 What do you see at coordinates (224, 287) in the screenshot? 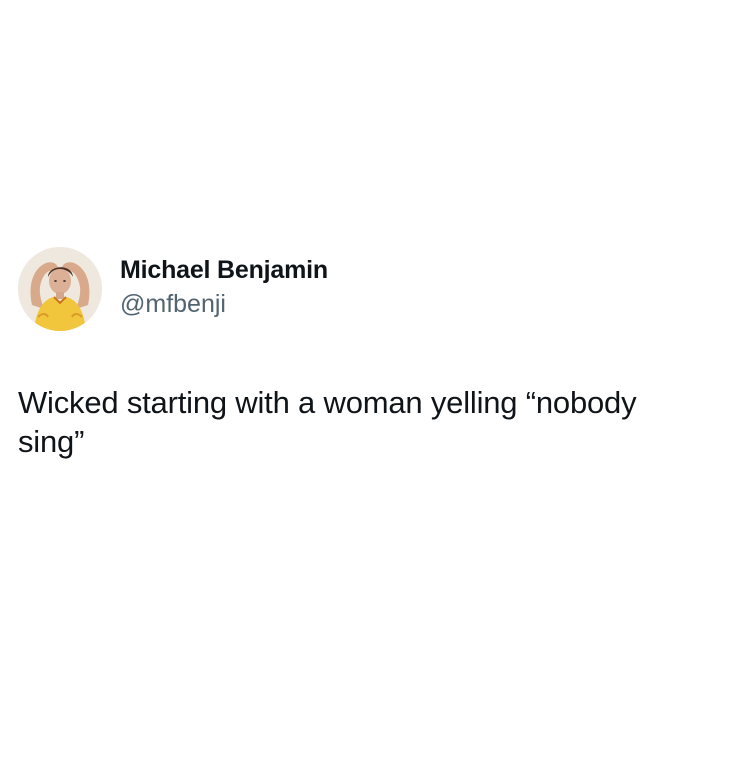
I see `author-names: Michael Benjamin @mfbenji` at bounding box center [224, 287].